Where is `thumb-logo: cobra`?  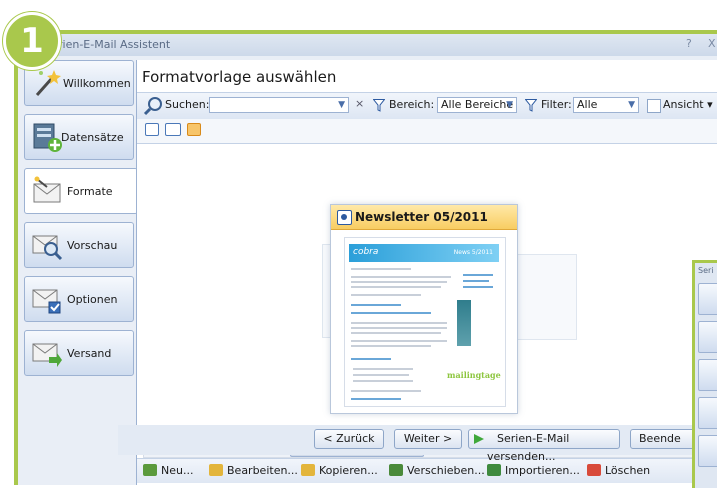
thumb-logo: cobra is located at coordinates (366, 252).